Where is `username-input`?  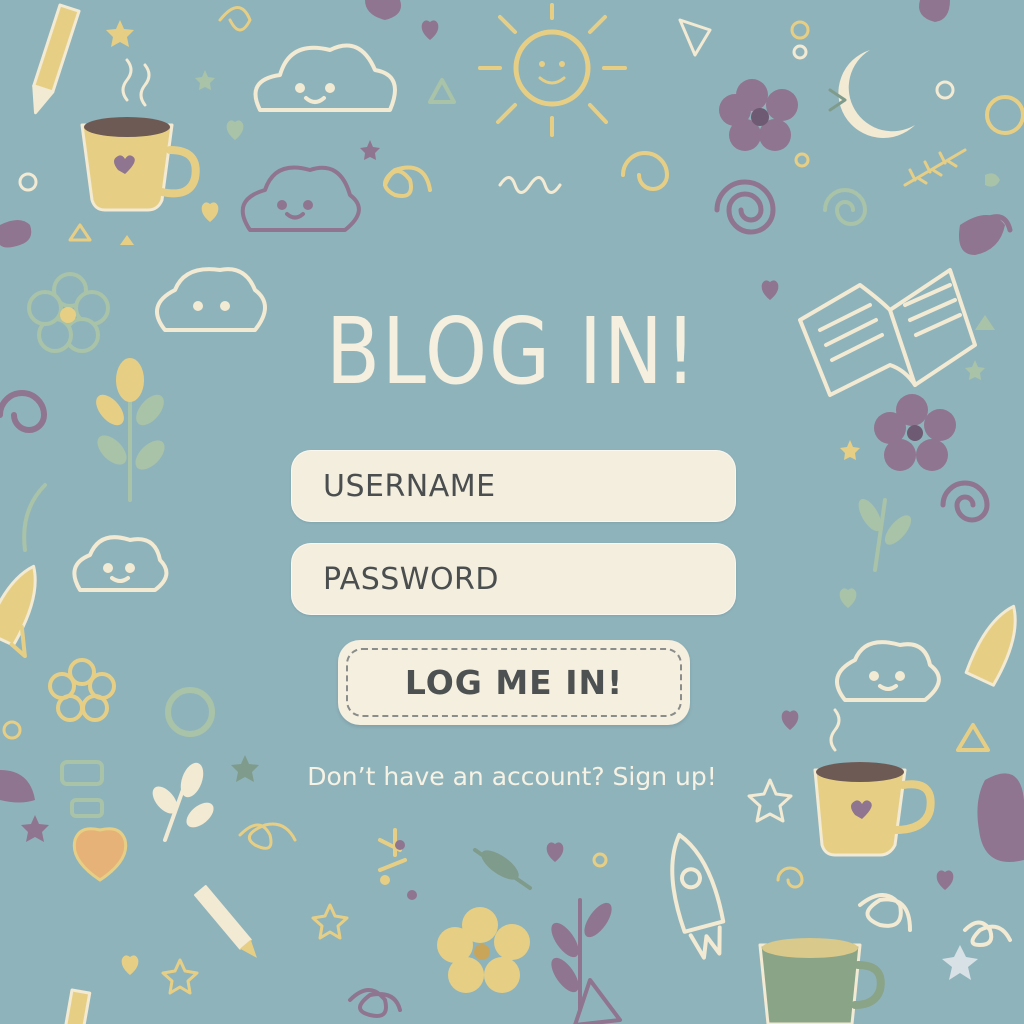
username-input is located at coordinates (513, 486).